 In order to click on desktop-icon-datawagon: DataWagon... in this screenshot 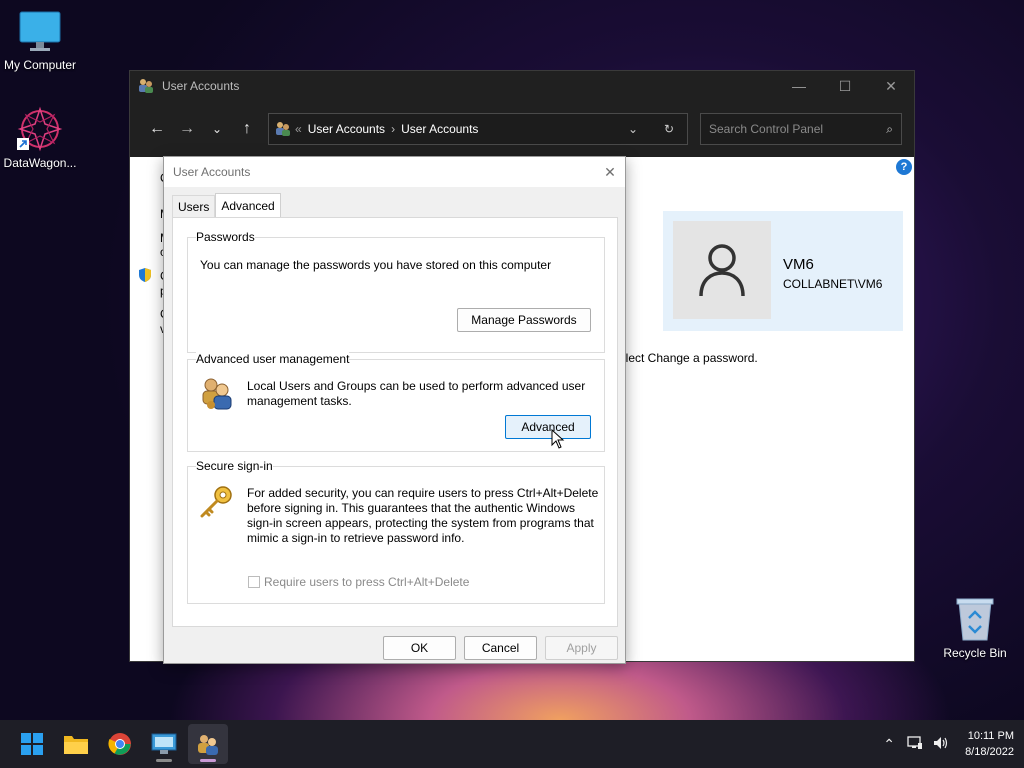, I will do `click(40, 138)`.